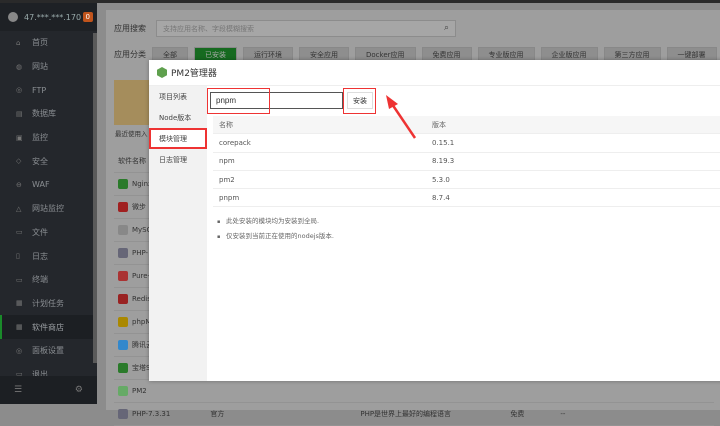  Describe the element at coordinates (563, 414) in the screenshot. I see `row-expire: --` at that location.